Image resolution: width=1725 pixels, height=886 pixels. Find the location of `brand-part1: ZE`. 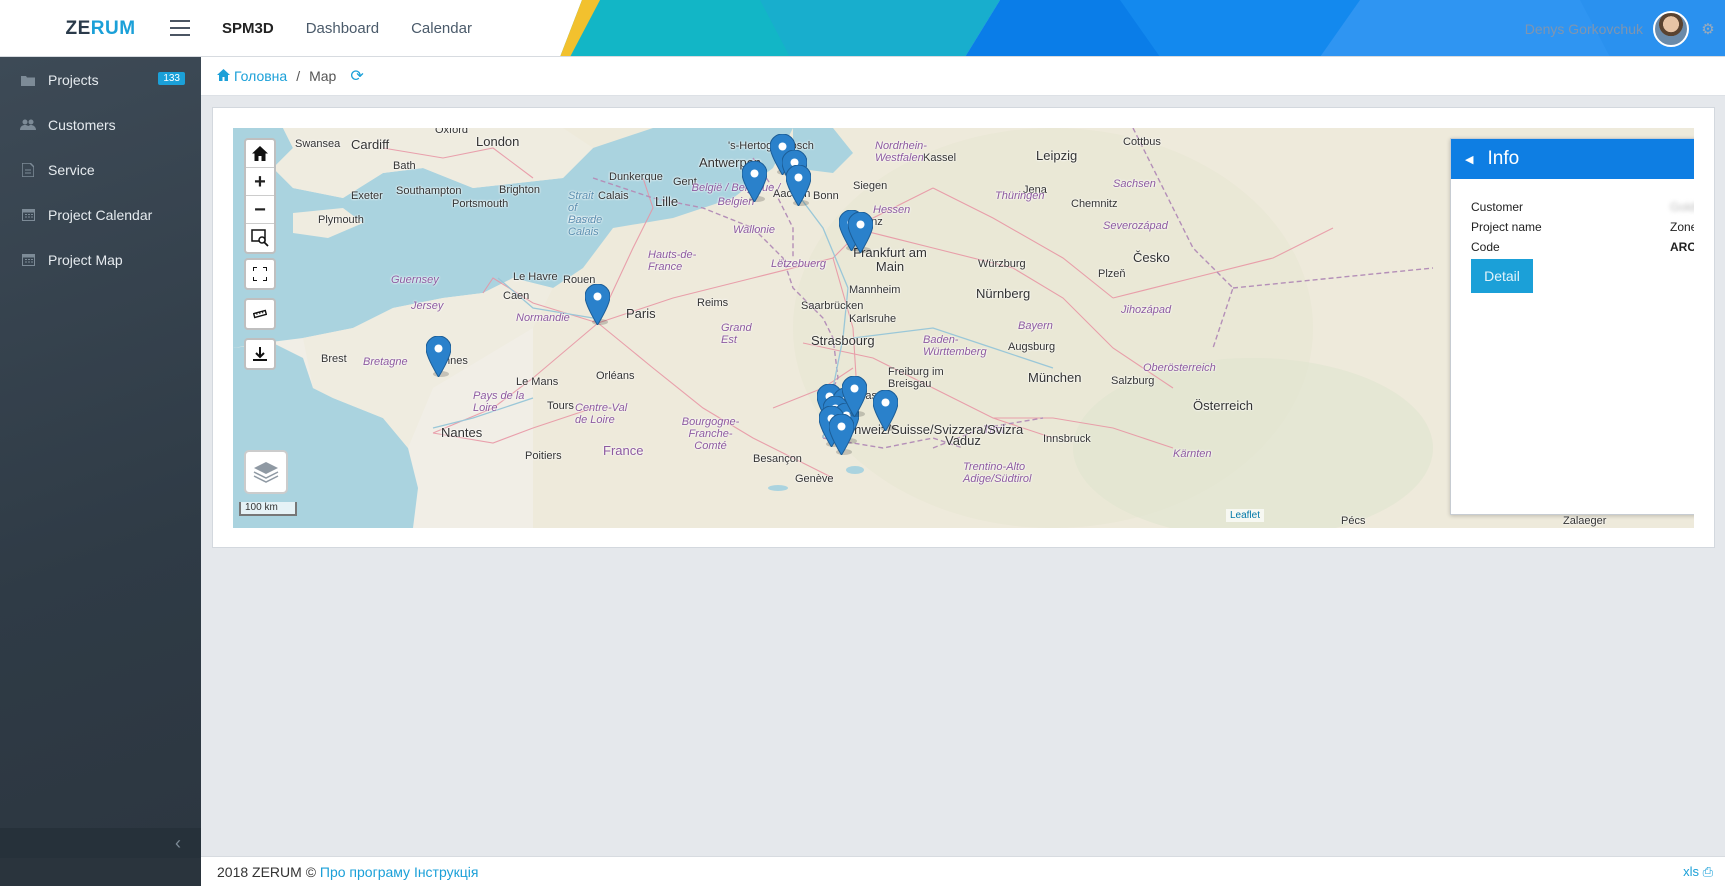

brand-part1: ZE is located at coordinates (78, 28).